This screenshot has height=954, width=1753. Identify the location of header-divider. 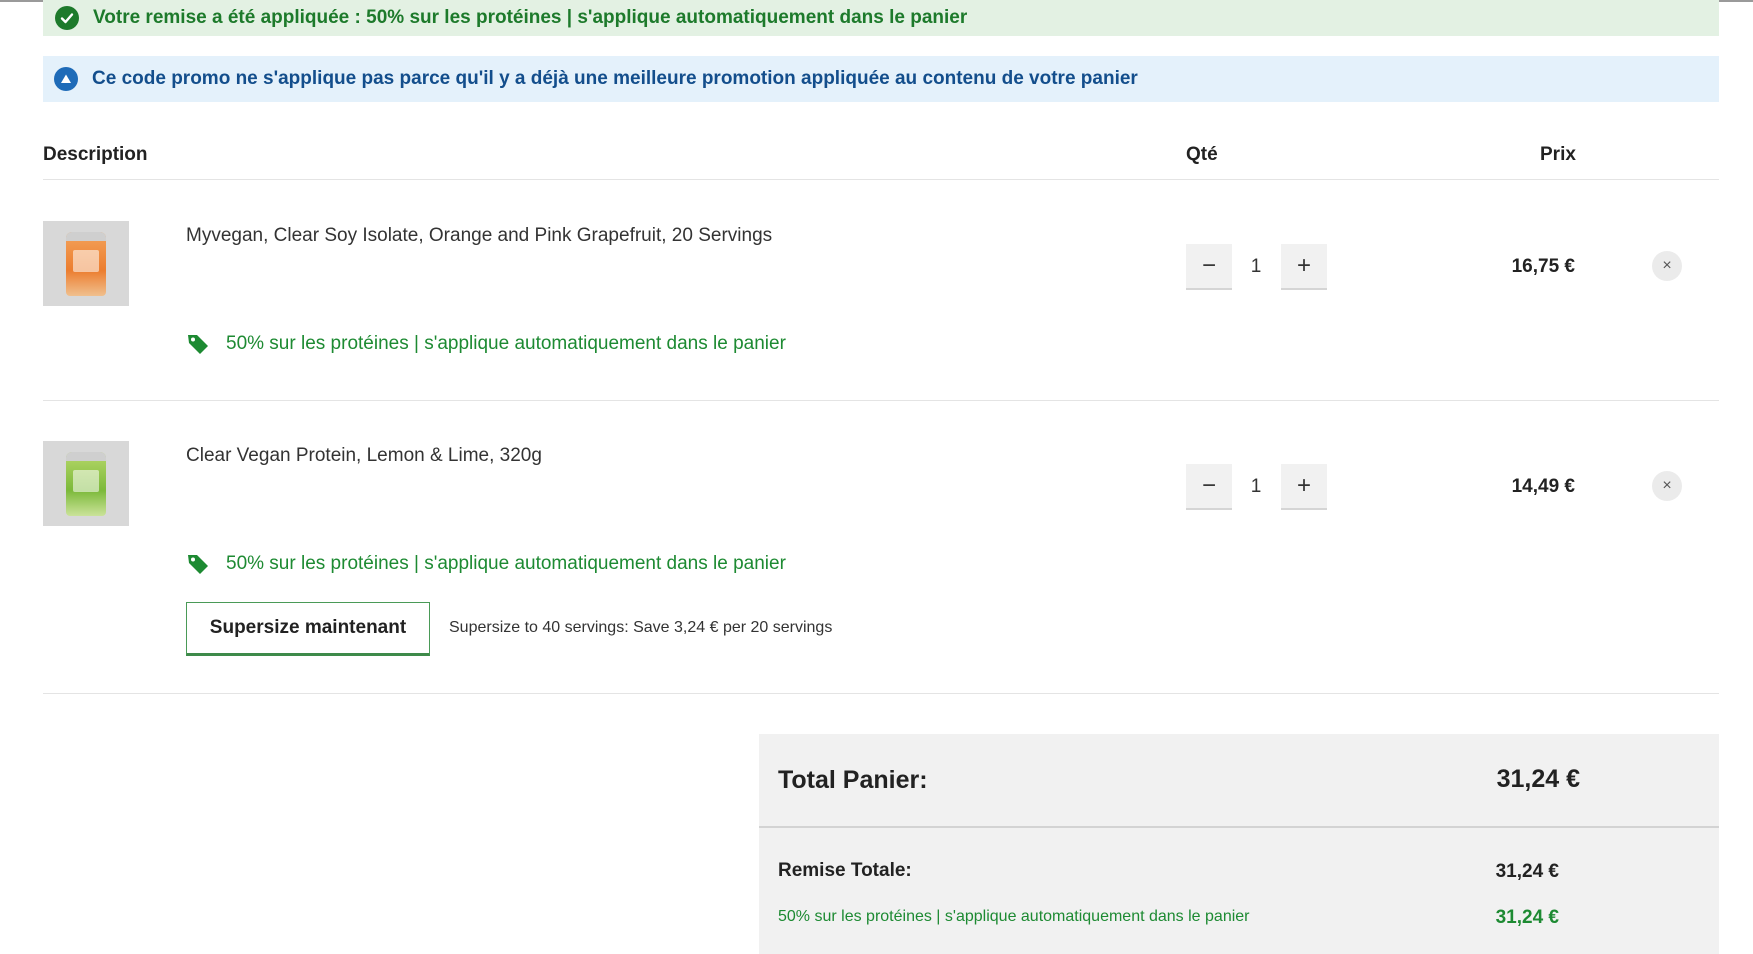
(881, 179).